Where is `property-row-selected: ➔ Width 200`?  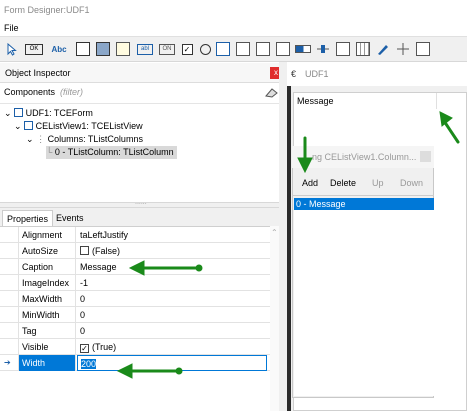 property-row-selected: ➔ Width 200 is located at coordinates (135, 363).